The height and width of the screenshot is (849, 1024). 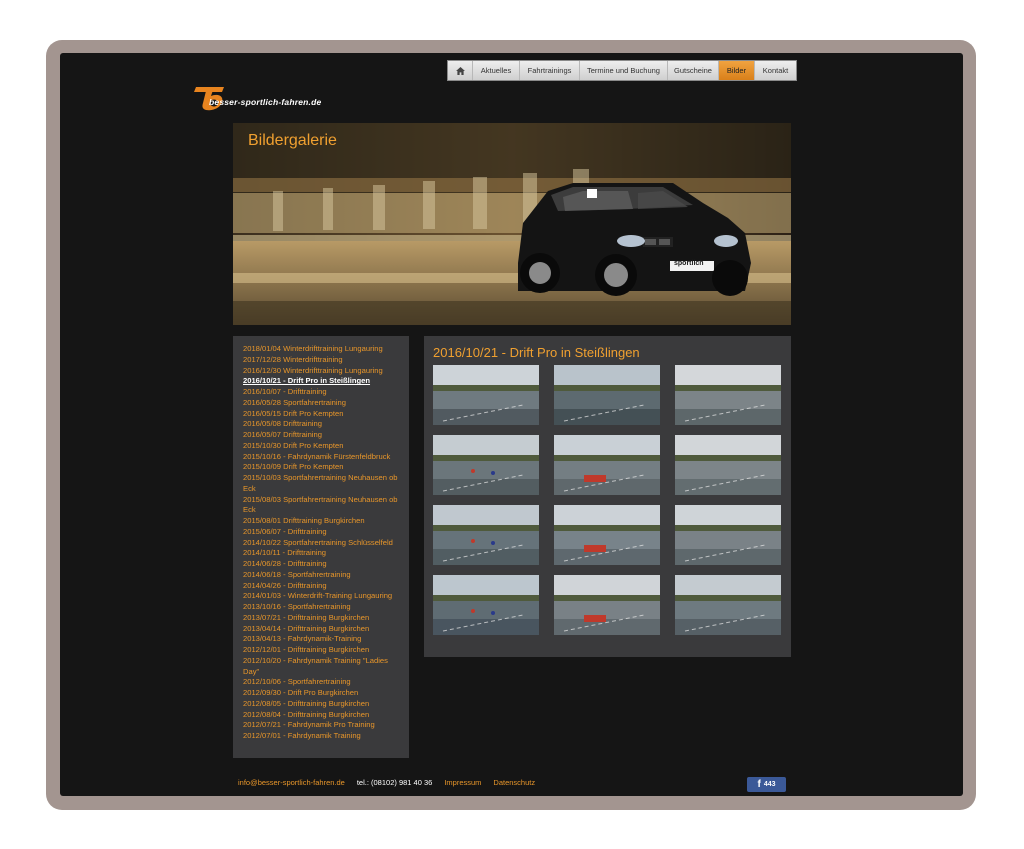 I want to click on sidebar-link: 2013/04/14 - Drifttraining Burgkirchen, so click(x=322, y=629).